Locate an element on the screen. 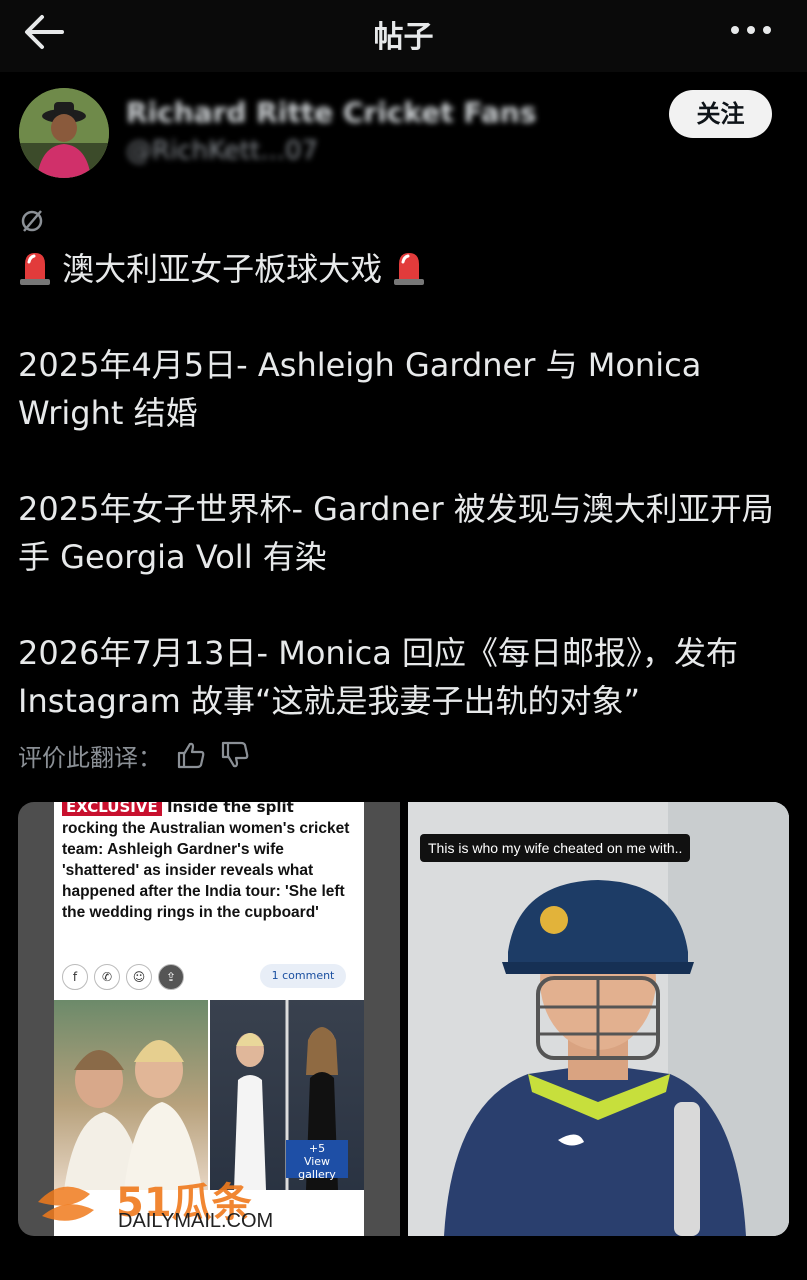  gallery-label: View gallery is located at coordinates (317, 1168).